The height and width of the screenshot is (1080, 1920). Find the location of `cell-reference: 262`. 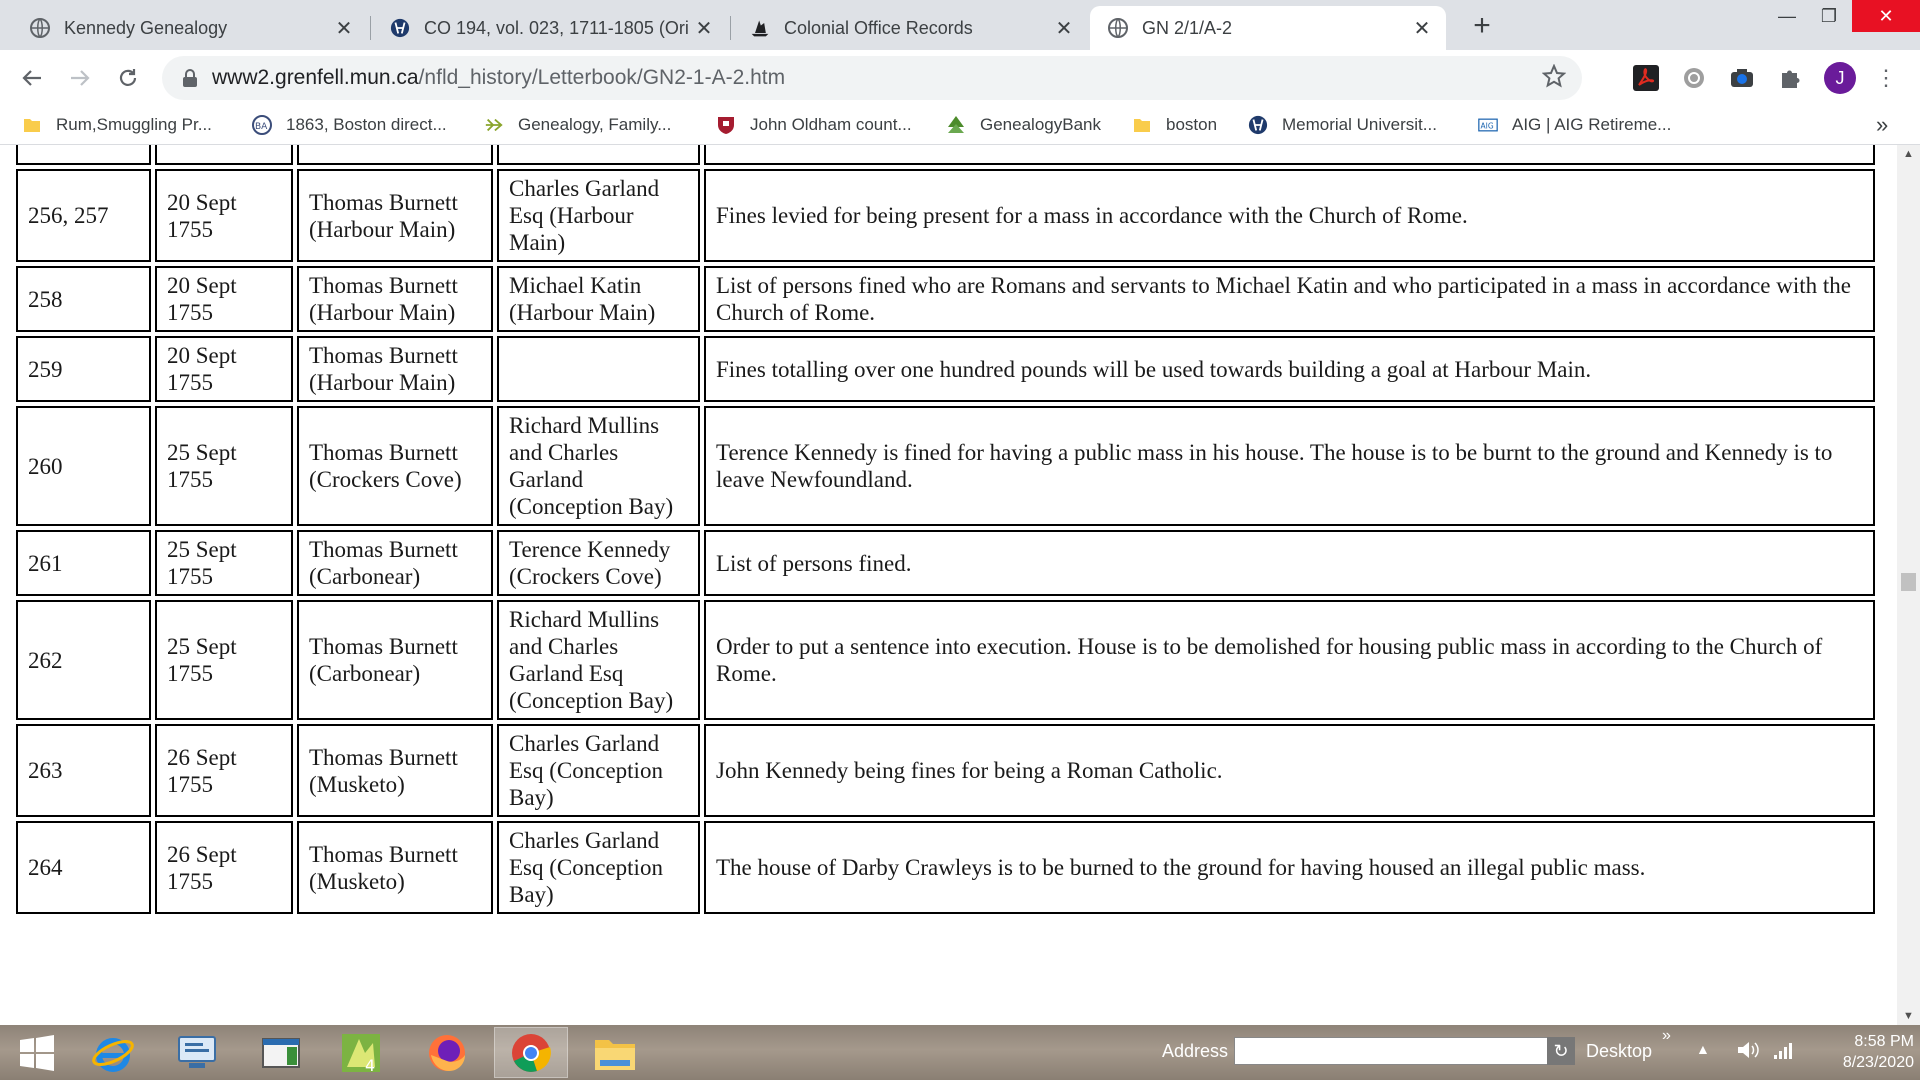

cell-reference: 262 is located at coordinates (83, 660).